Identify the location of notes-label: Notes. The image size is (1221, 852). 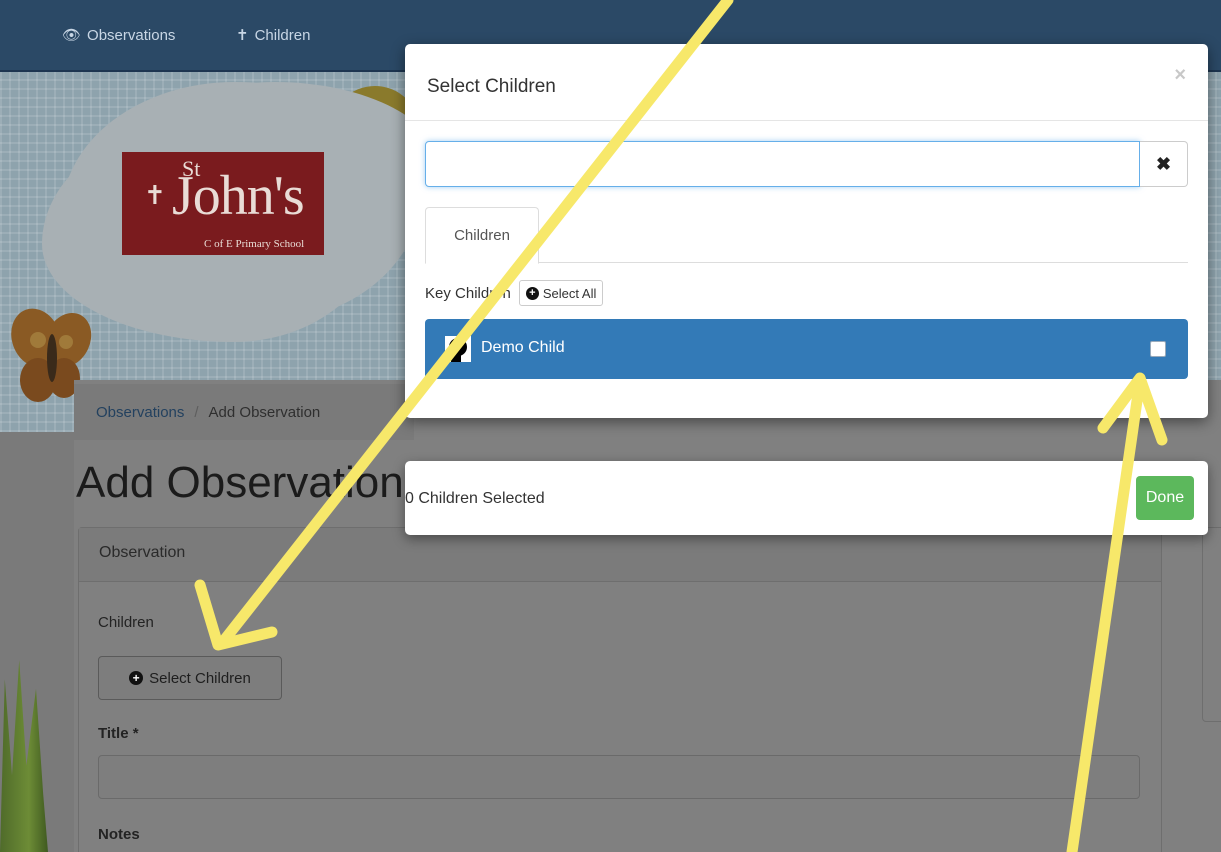
(119, 834).